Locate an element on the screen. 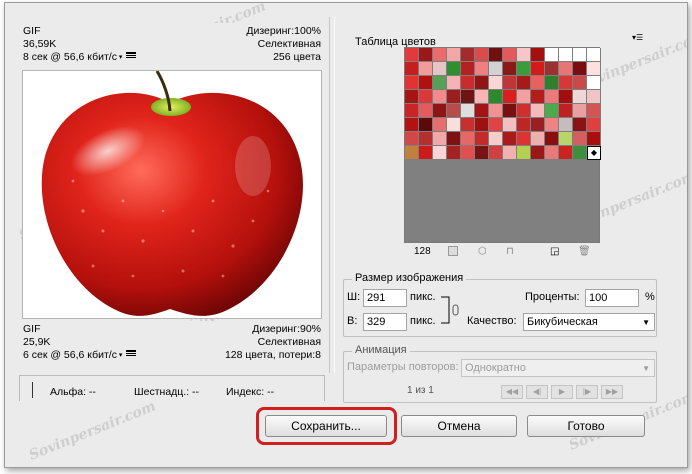  web-snap-icon: ⬡ is located at coordinates (482, 251).